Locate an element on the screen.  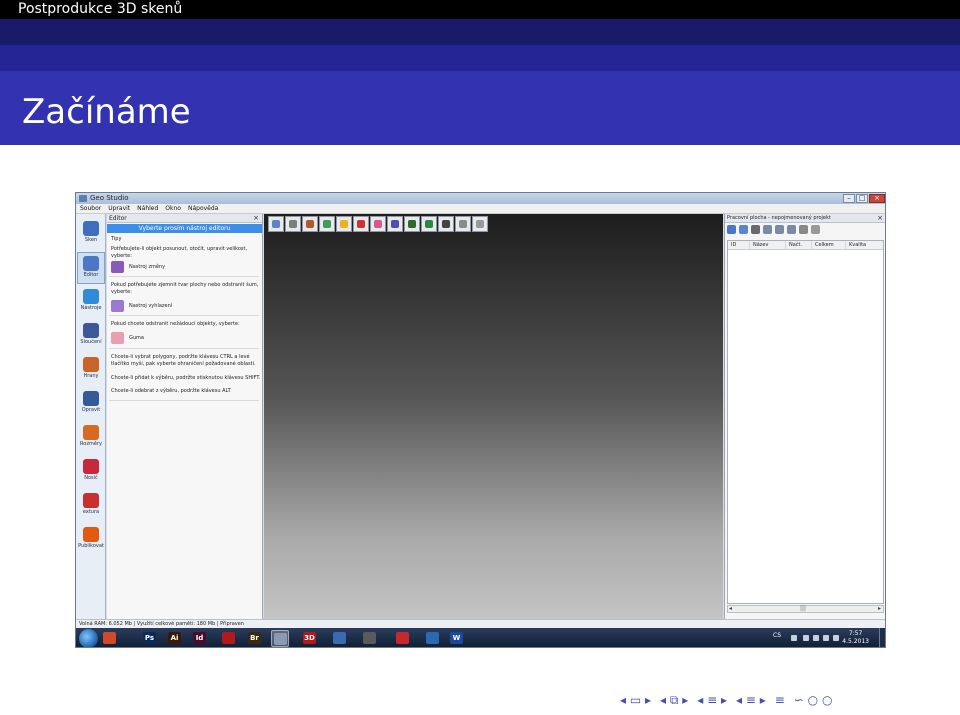
taskbar-chrome is located at coordinates (110, 638).